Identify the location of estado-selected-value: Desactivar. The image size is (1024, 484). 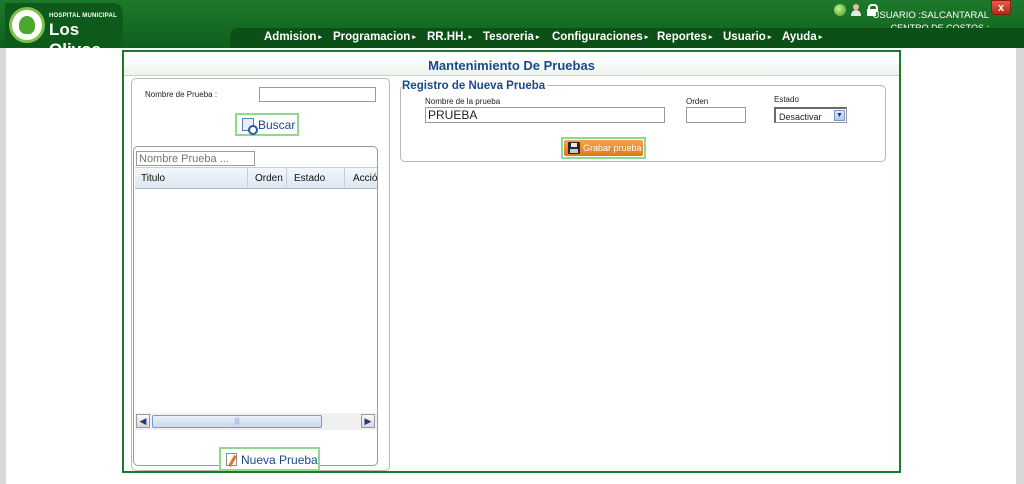
(800, 117).